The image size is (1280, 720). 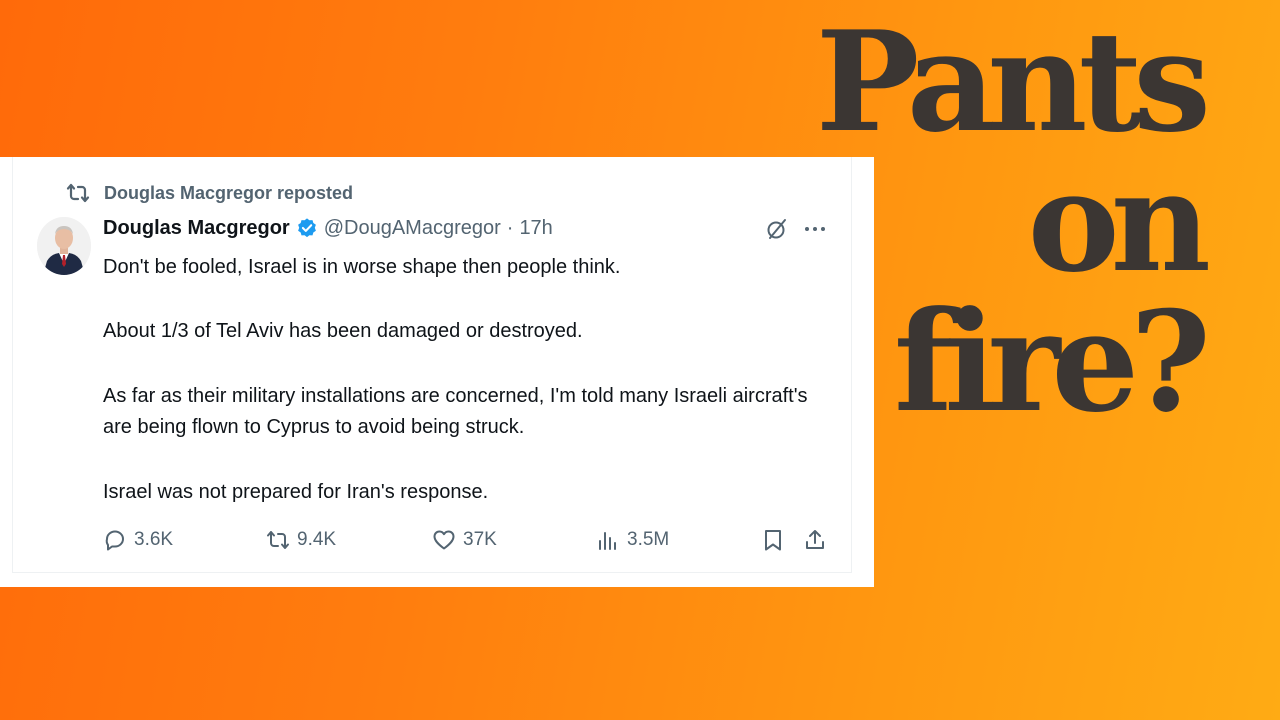 I want to click on reply-button: 3.6K, so click(x=138, y=540).